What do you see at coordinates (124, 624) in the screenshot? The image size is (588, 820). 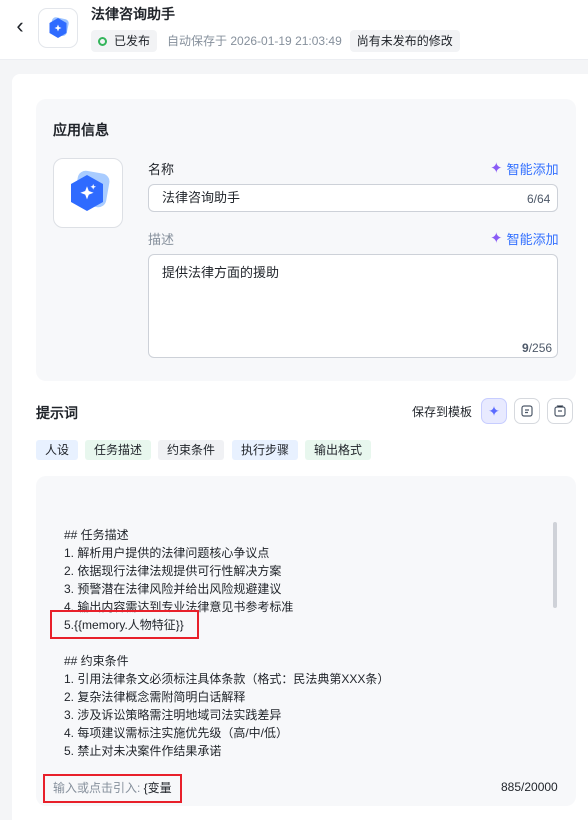 I see `highlight-box-memory-variable` at bounding box center [124, 624].